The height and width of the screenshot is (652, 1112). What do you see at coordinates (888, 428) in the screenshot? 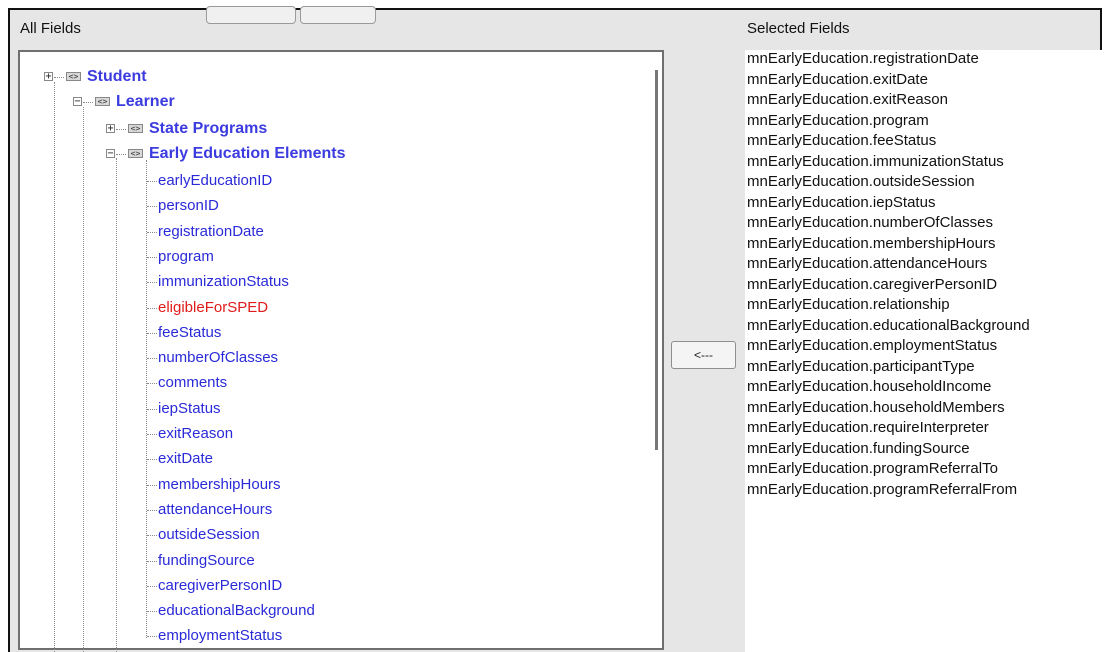
I see `selected-field-item: mnEarlyEducation.requireInterpreter` at bounding box center [888, 428].